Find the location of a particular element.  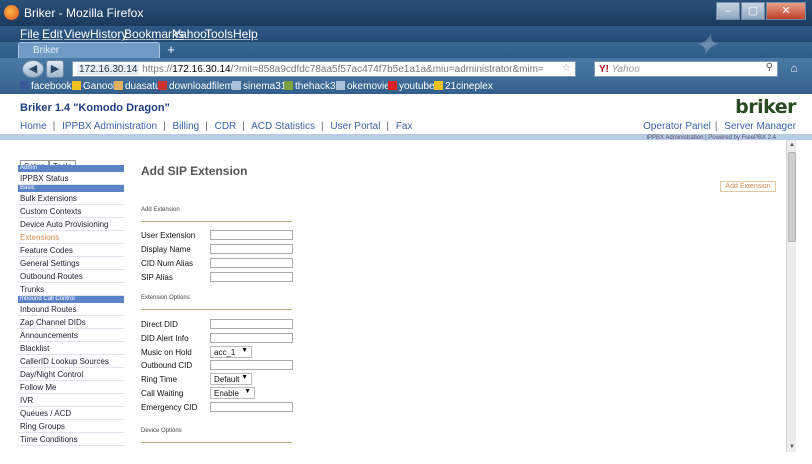

chevron-down-icon: ▼ is located at coordinates (247, 391).